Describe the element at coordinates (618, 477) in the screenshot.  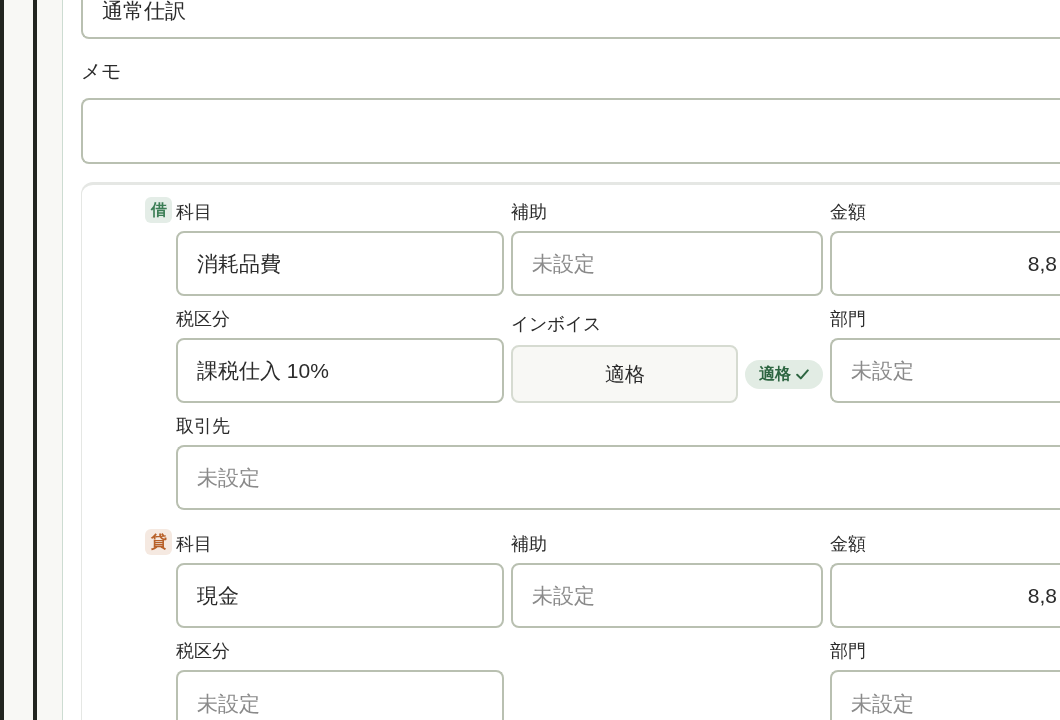
I see `partner-field: 未設定` at that location.